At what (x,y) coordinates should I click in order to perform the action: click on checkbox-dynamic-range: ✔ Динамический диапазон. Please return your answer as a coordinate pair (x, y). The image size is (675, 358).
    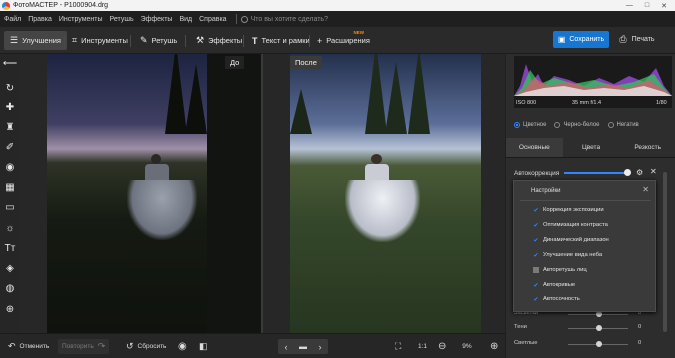
    Looking at the image, I should click on (571, 240).